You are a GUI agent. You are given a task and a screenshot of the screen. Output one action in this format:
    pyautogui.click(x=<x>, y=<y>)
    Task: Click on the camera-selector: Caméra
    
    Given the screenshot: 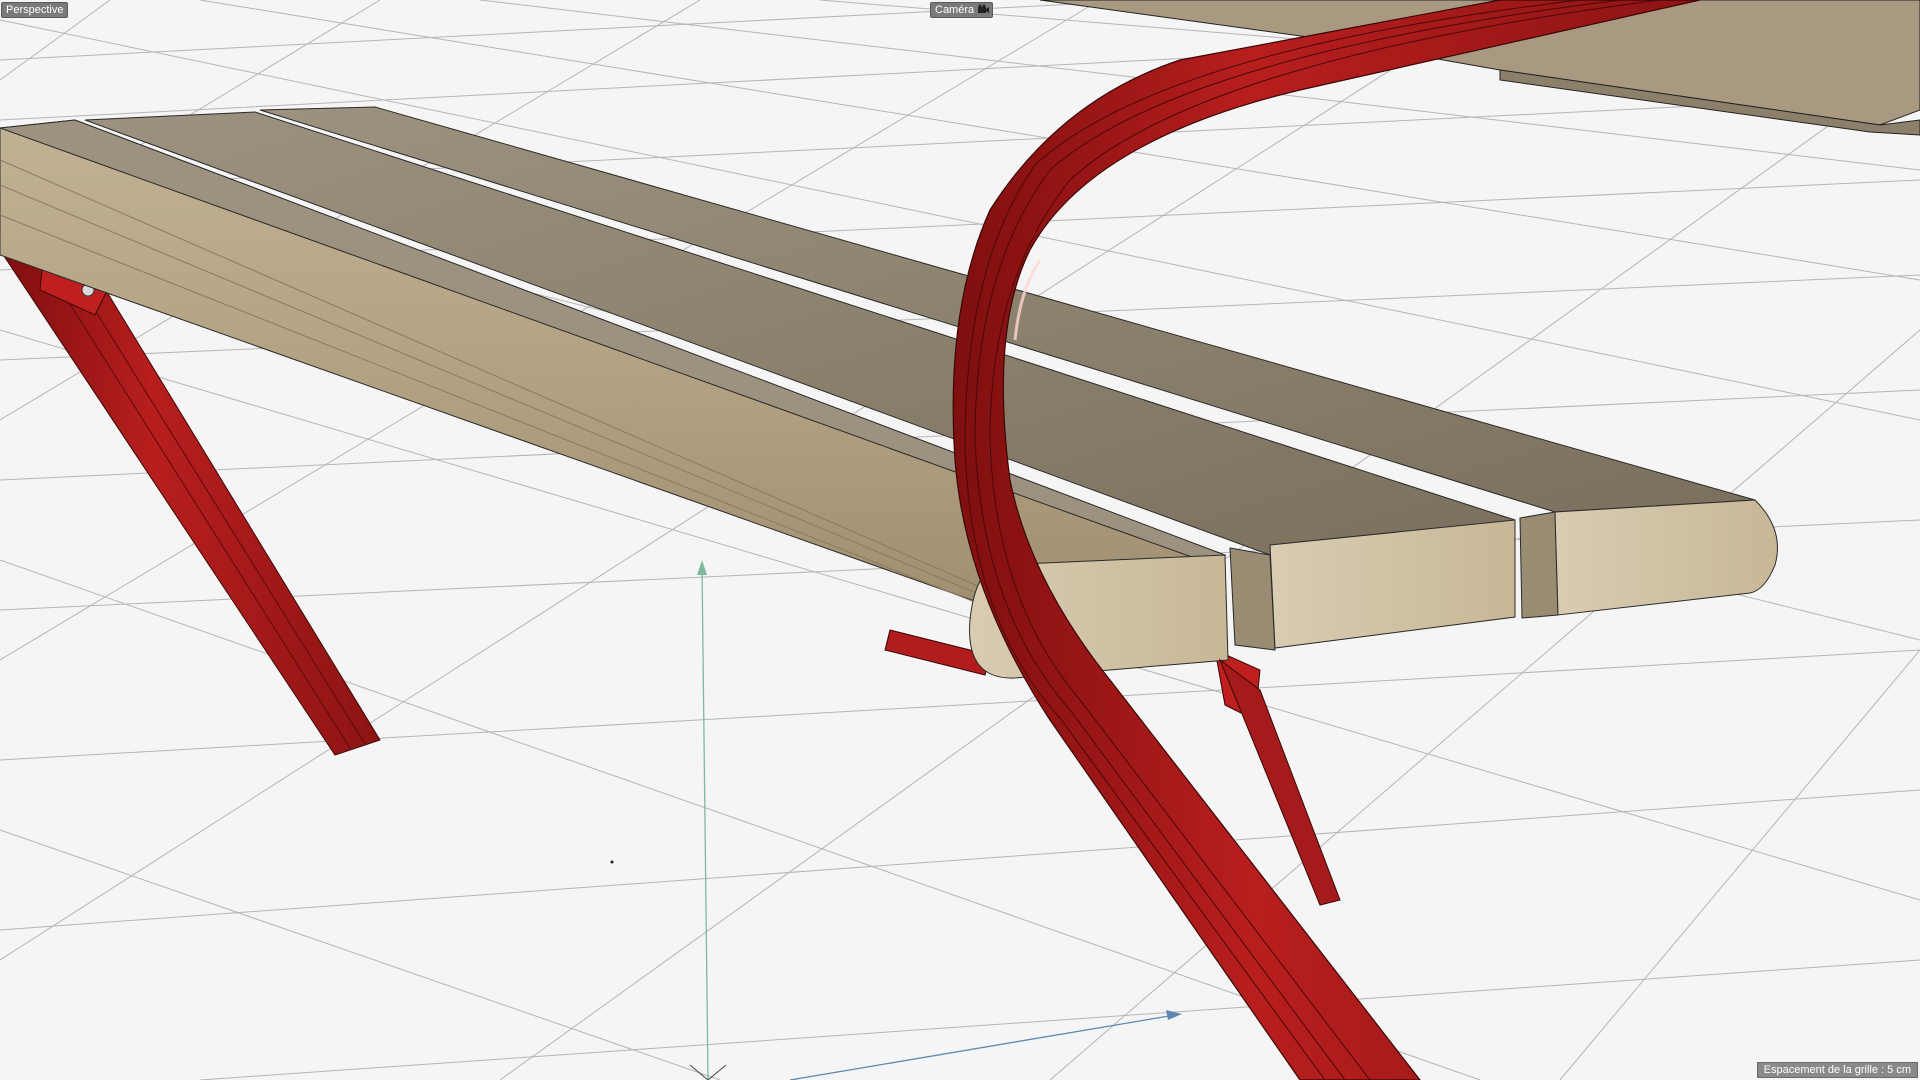 What is the action you would take?
    pyautogui.click(x=962, y=10)
    